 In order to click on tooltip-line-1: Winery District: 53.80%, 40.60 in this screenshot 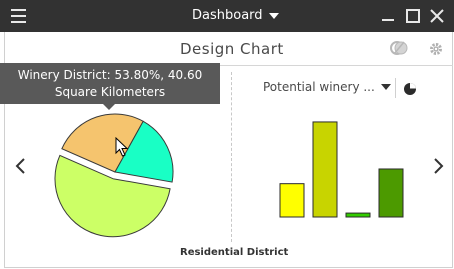, I will do `click(110, 75)`.